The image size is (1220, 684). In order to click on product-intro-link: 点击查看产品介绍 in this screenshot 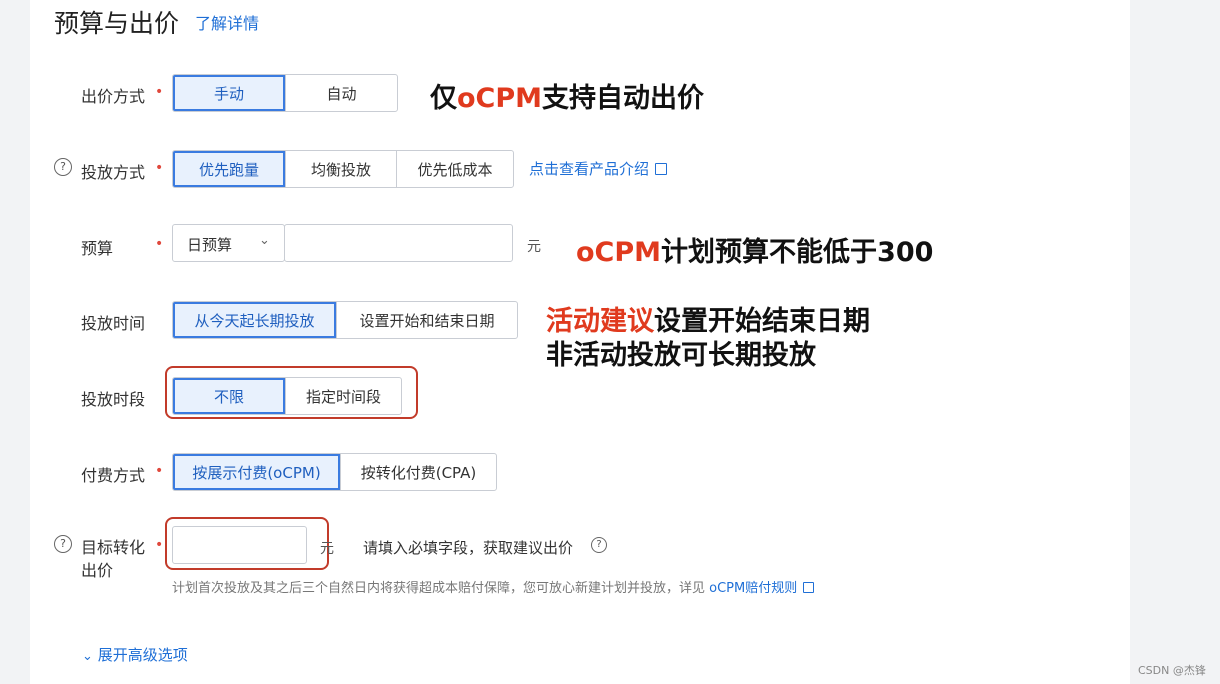, I will do `click(598, 168)`.